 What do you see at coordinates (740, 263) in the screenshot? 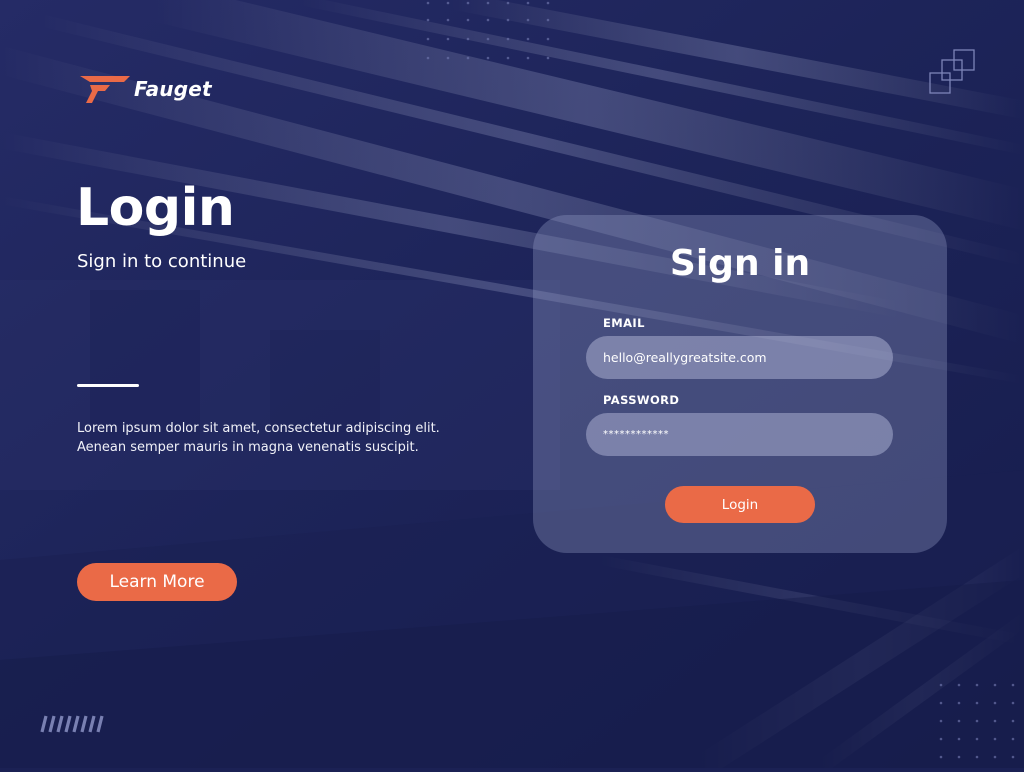
I see `signin-title: Sign in` at bounding box center [740, 263].